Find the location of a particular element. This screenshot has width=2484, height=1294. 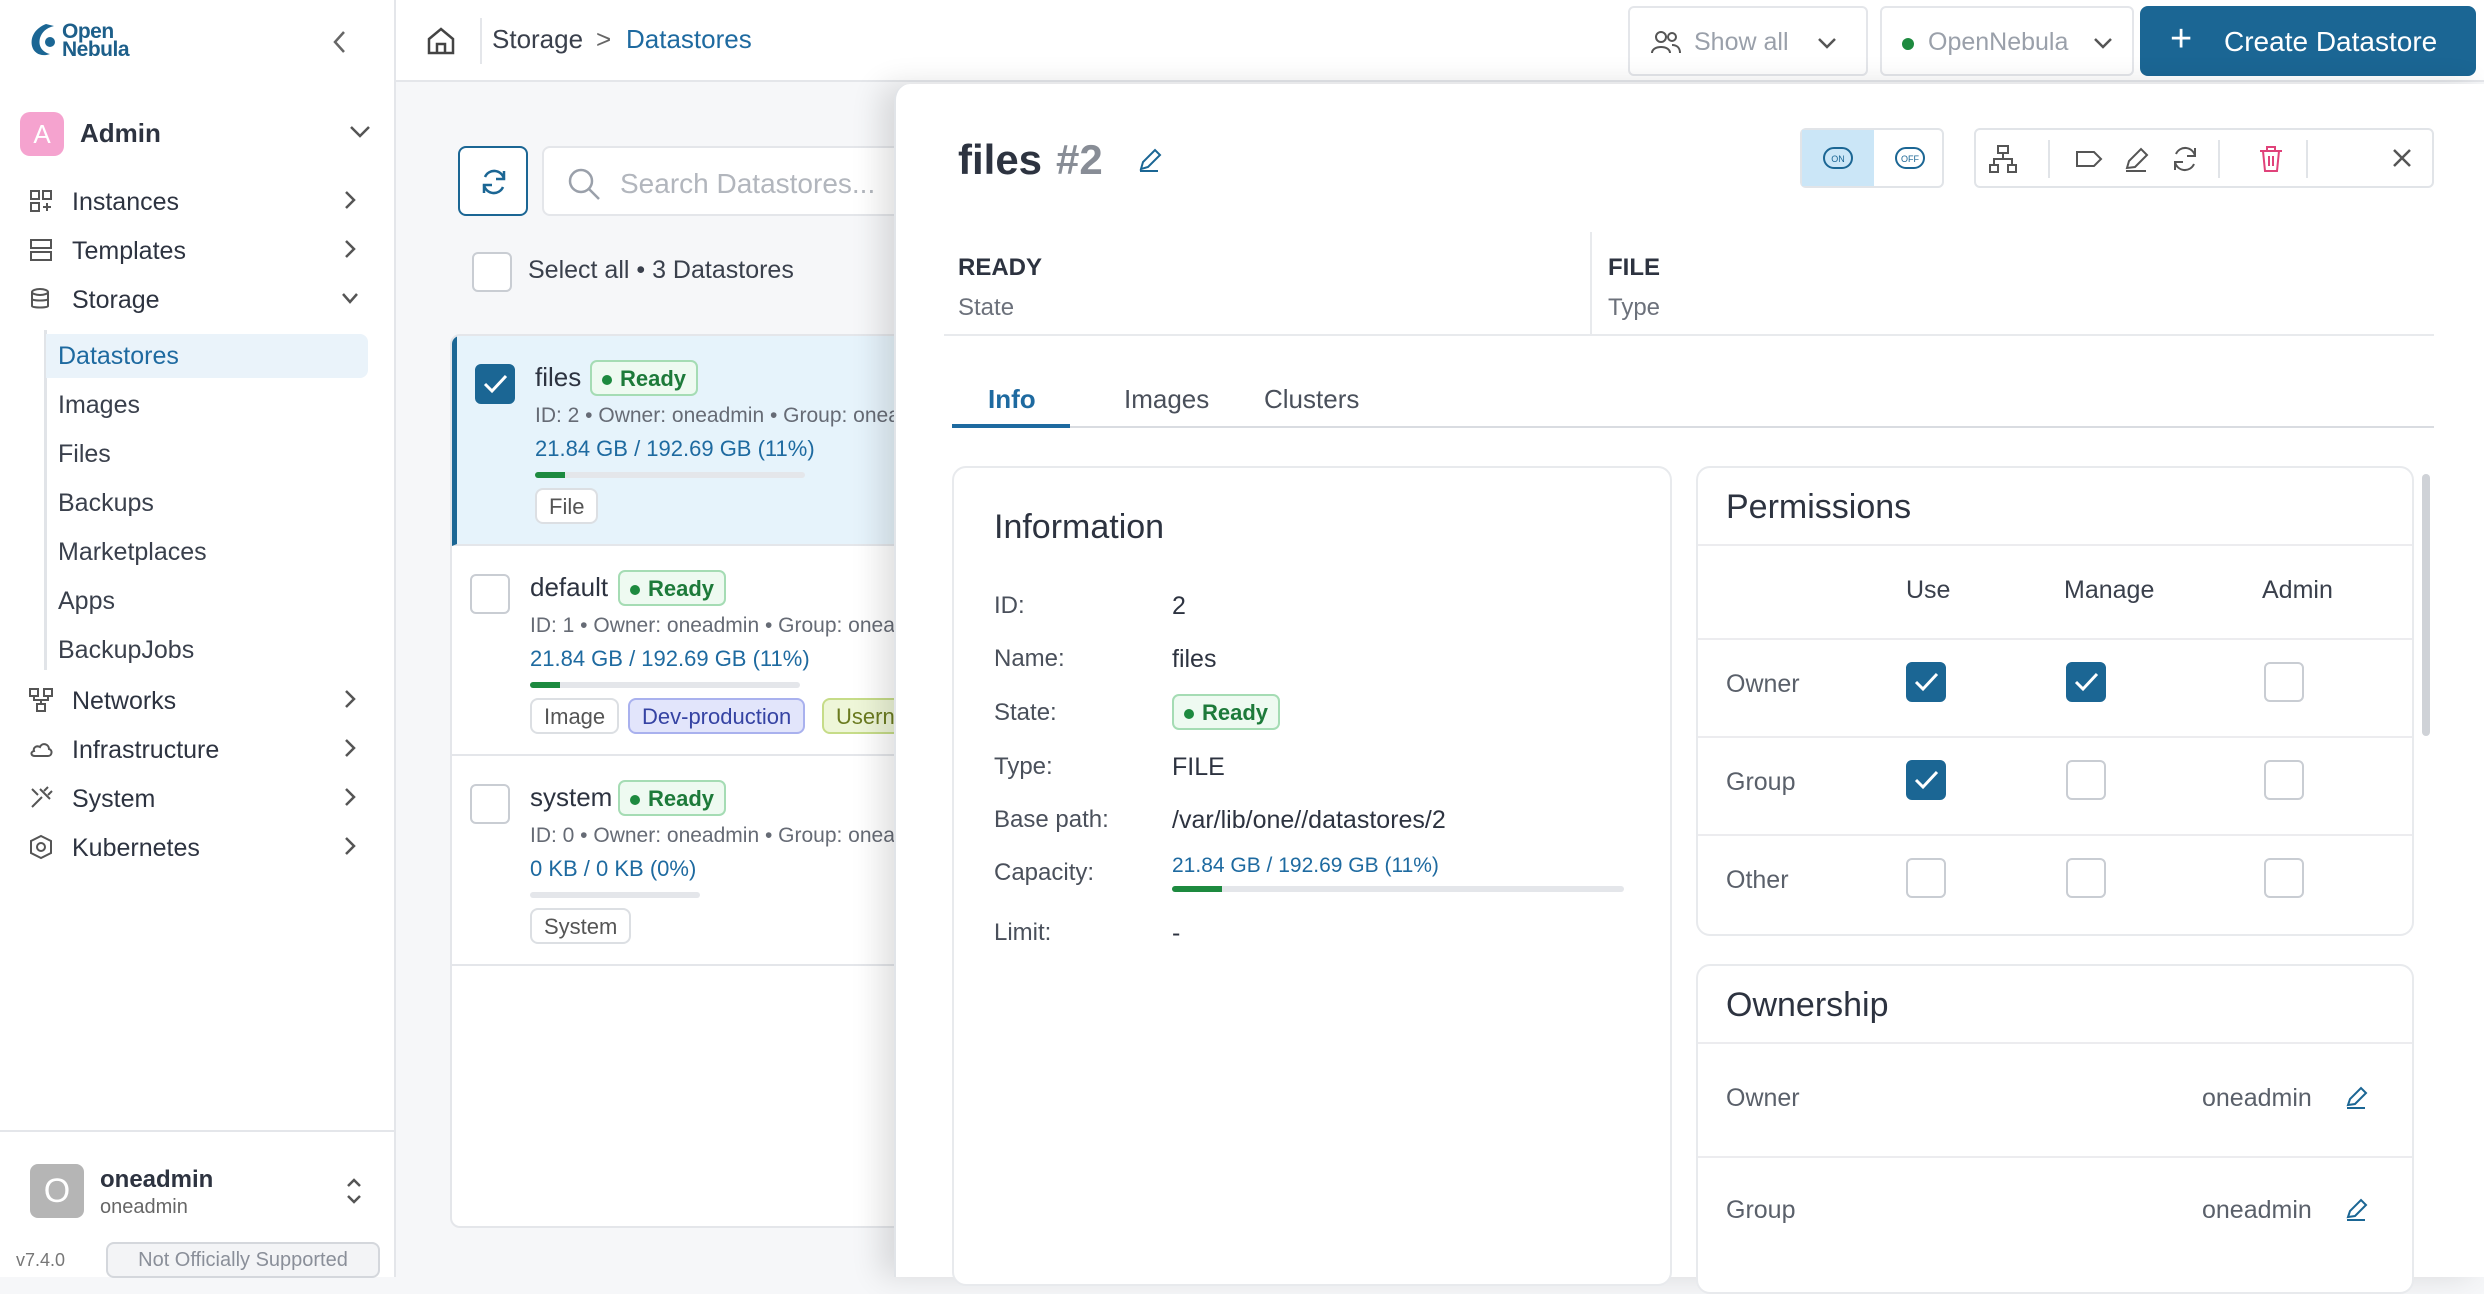

edit-owner-pencil-icon is located at coordinates (2357, 1097).